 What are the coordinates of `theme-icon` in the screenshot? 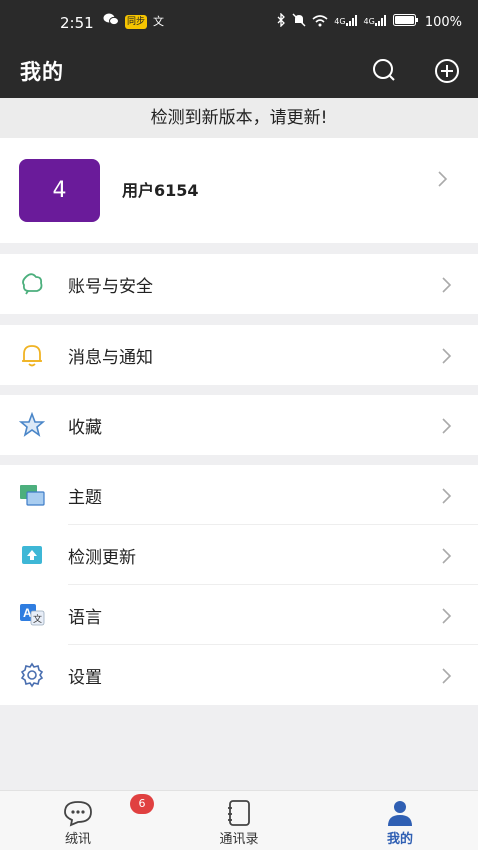 It's located at (32, 495).